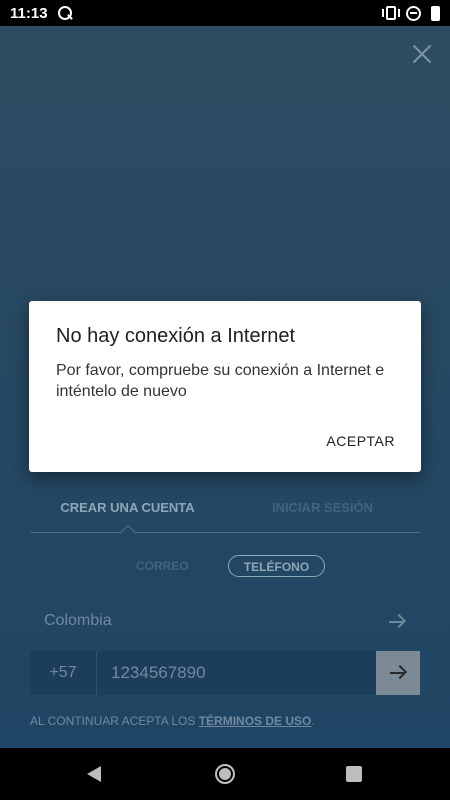  What do you see at coordinates (64, 13) in the screenshot?
I see `app-notification-icon` at bounding box center [64, 13].